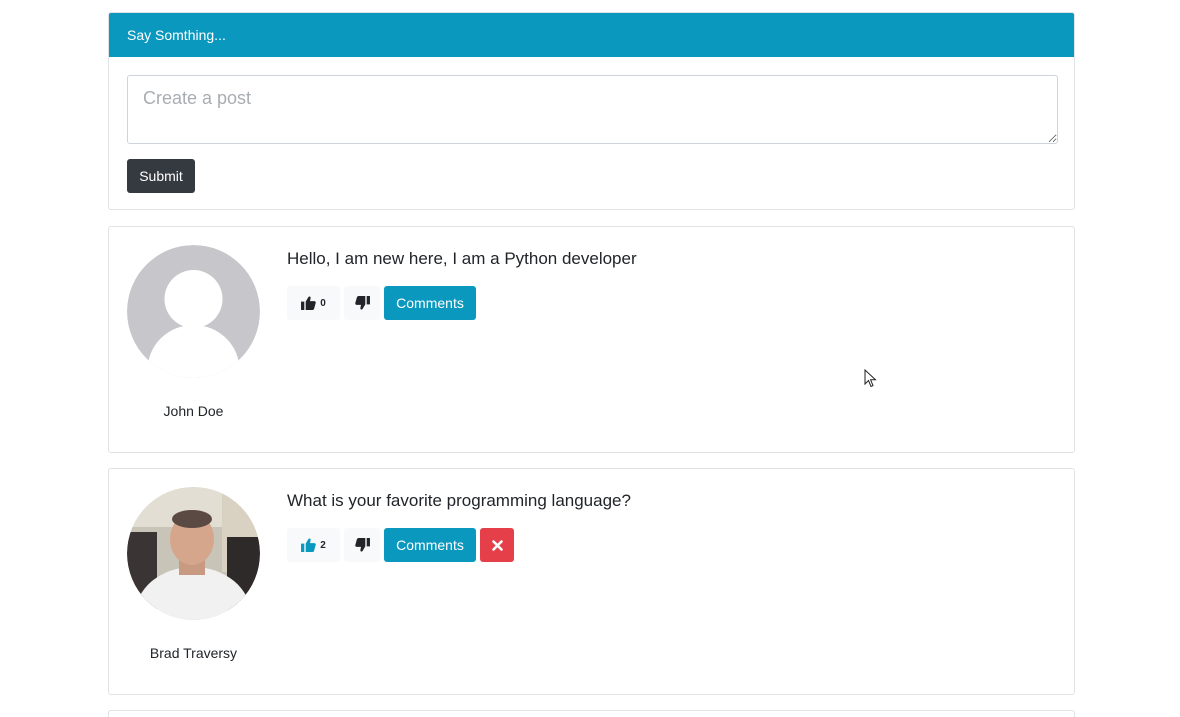  Describe the element at coordinates (381, 303) in the screenshot. I see `post-actions: 0 Comments` at that location.